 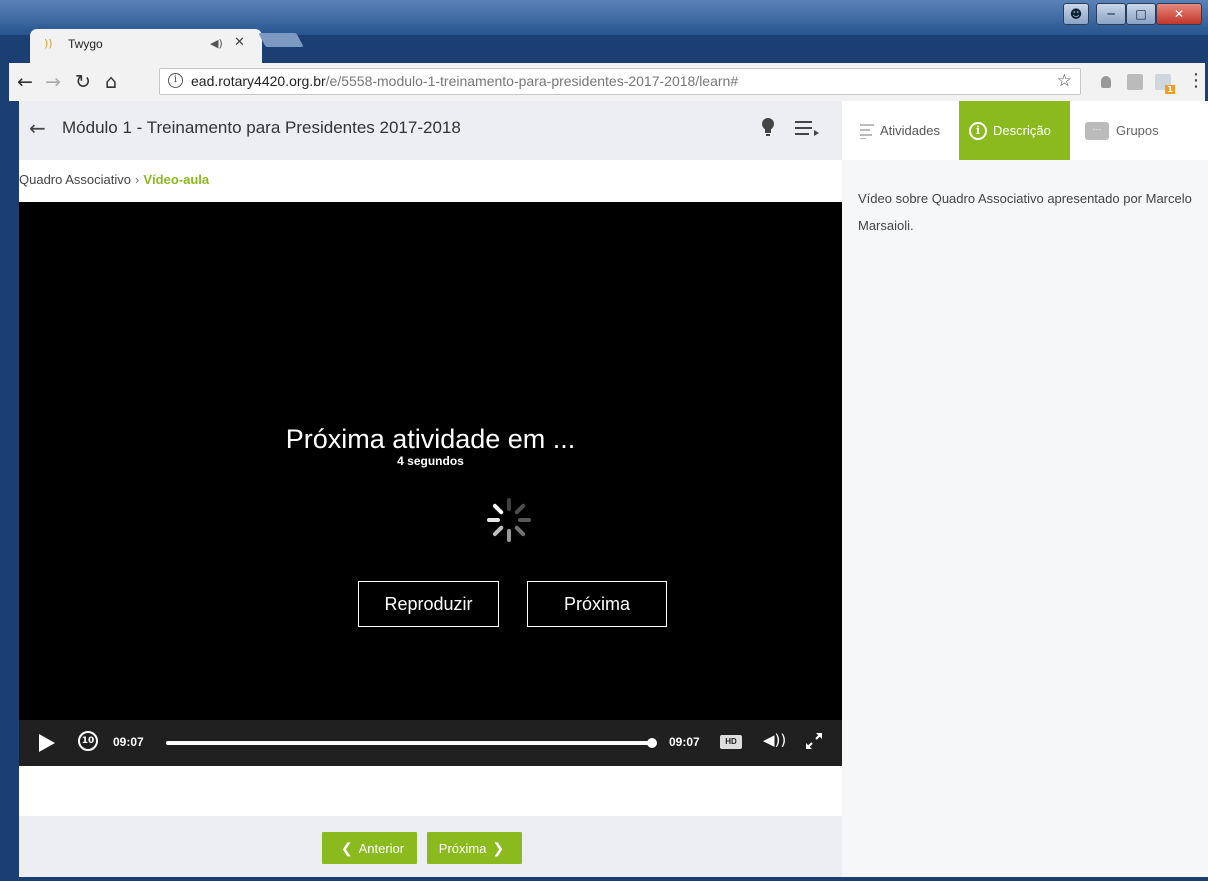 I want to click on chat-icon: ···, so click(x=1097, y=130).